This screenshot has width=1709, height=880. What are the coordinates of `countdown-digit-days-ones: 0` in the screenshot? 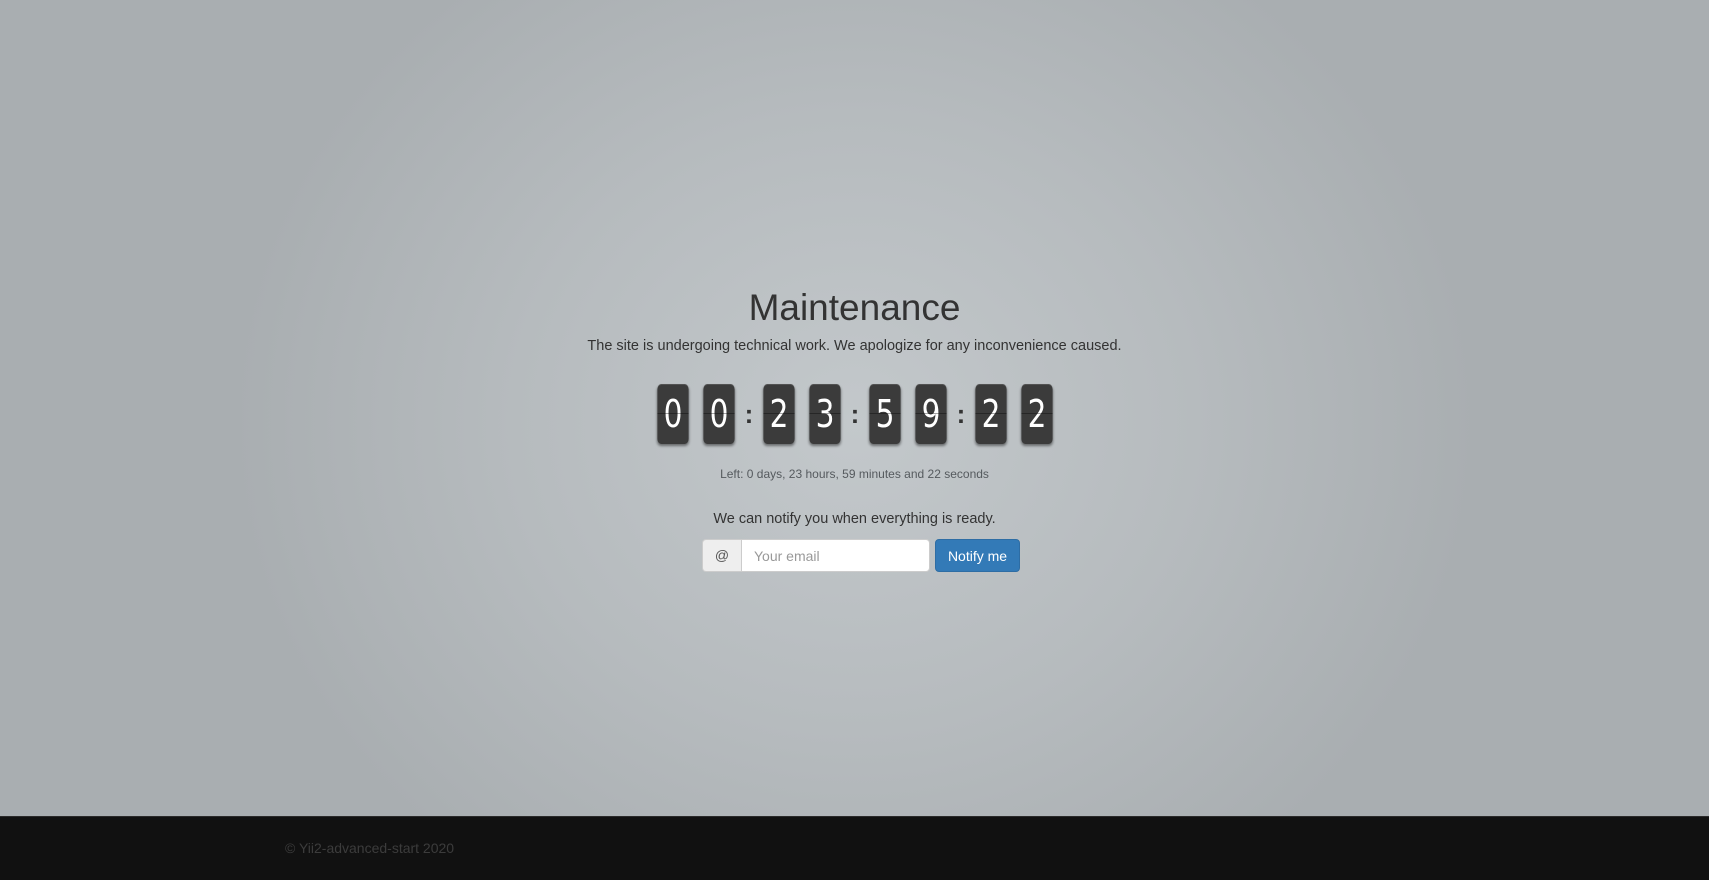 It's located at (719, 414).